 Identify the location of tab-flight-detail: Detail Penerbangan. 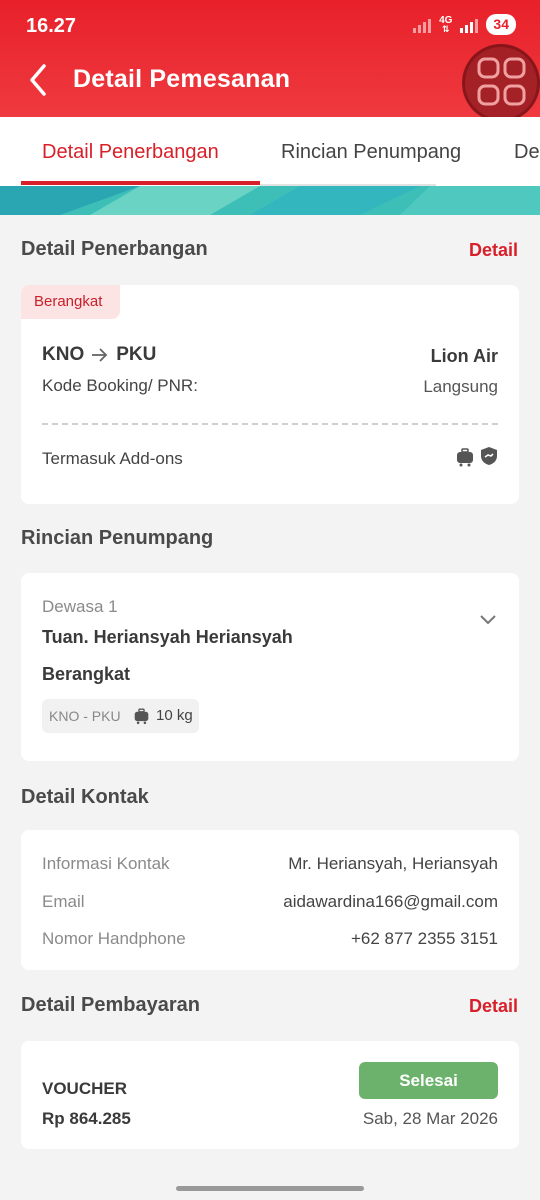
(130, 152).